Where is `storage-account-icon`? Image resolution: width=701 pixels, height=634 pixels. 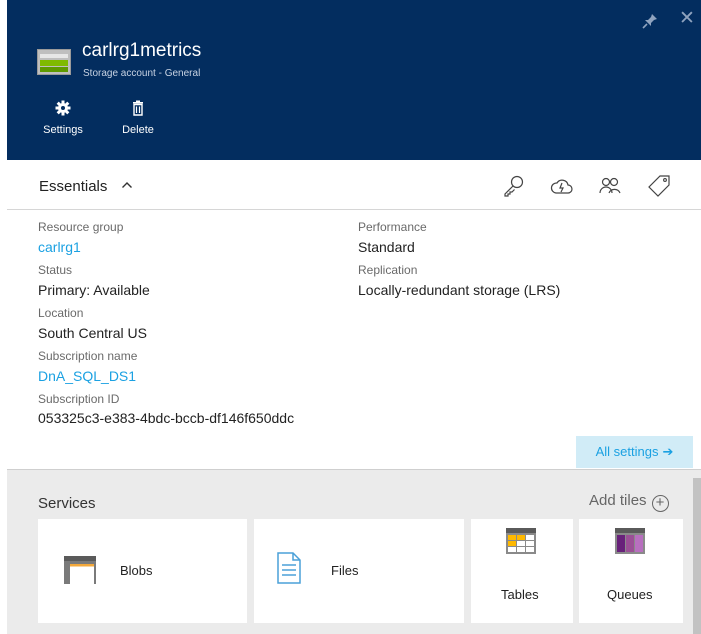 storage-account-icon is located at coordinates (54, 62).